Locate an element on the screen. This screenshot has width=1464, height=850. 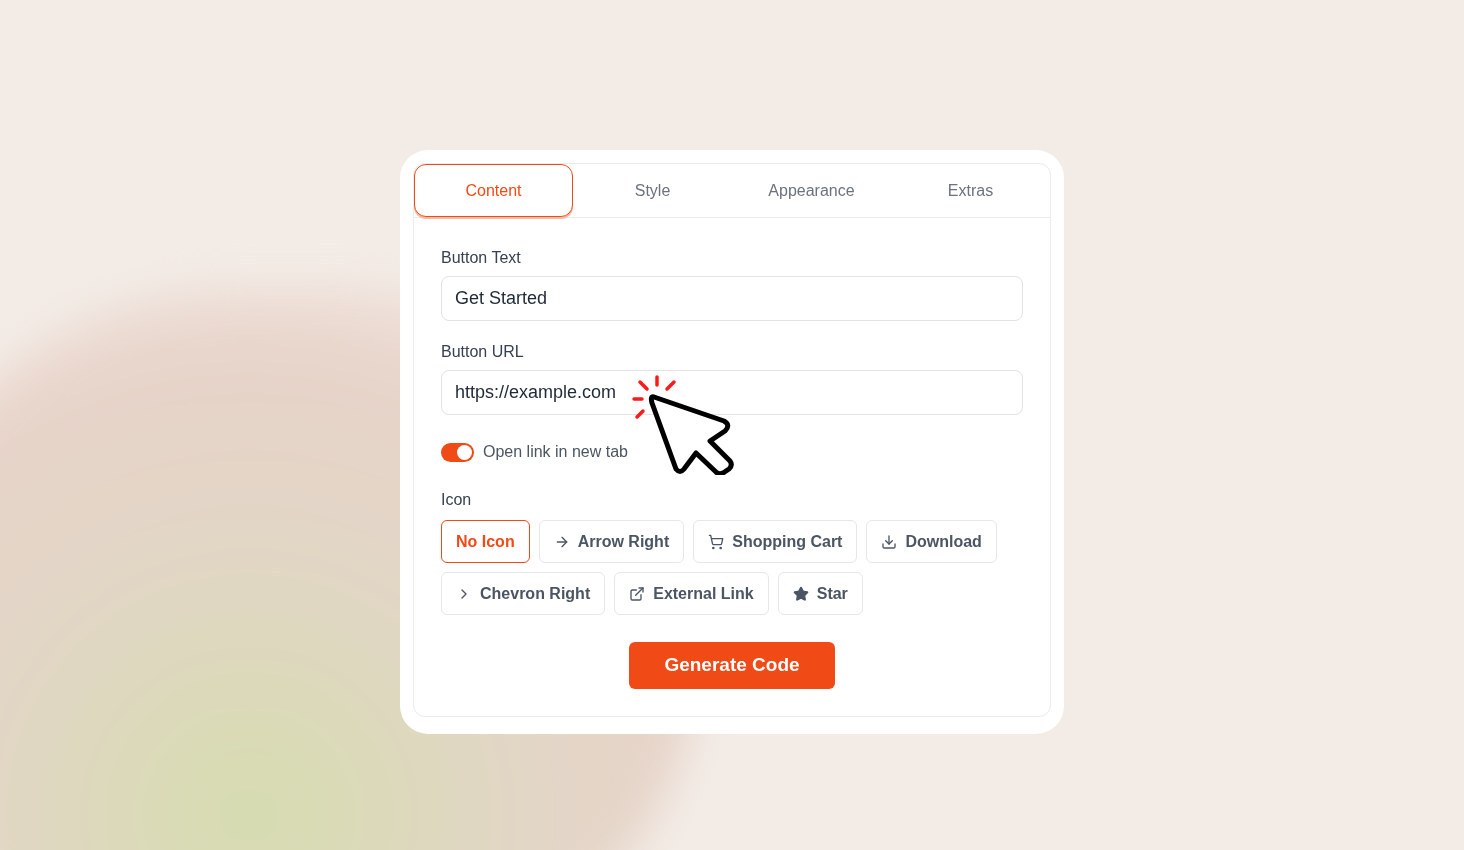
icon-option: No Icon is located at coordinates (485, 541).